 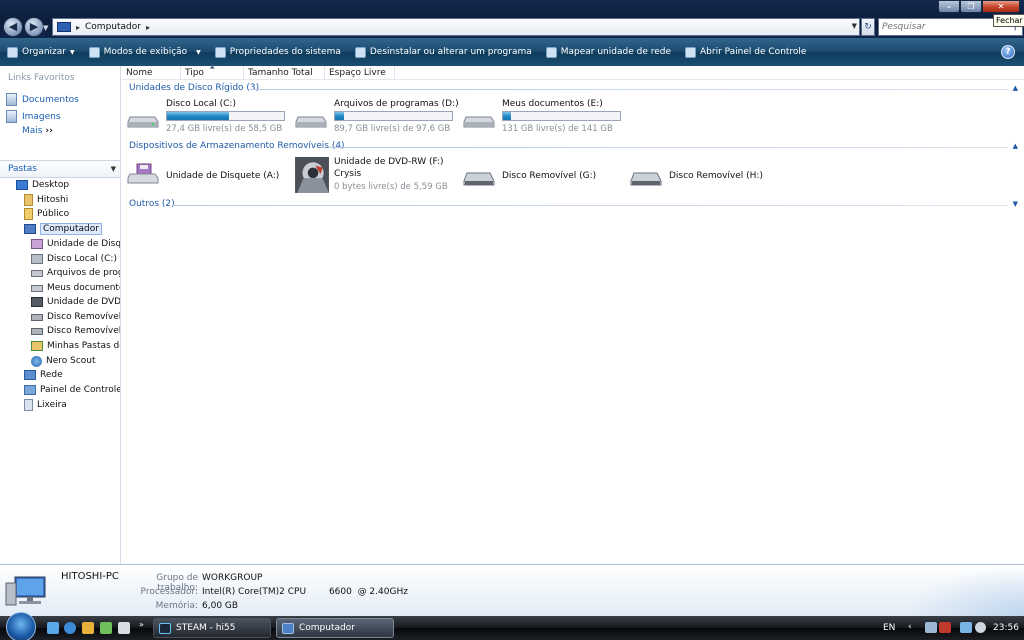 What do you see at coordinates (37, 131) in the screenshot?
I see `more-links: Mais ››` at bounding box center [37, 131].